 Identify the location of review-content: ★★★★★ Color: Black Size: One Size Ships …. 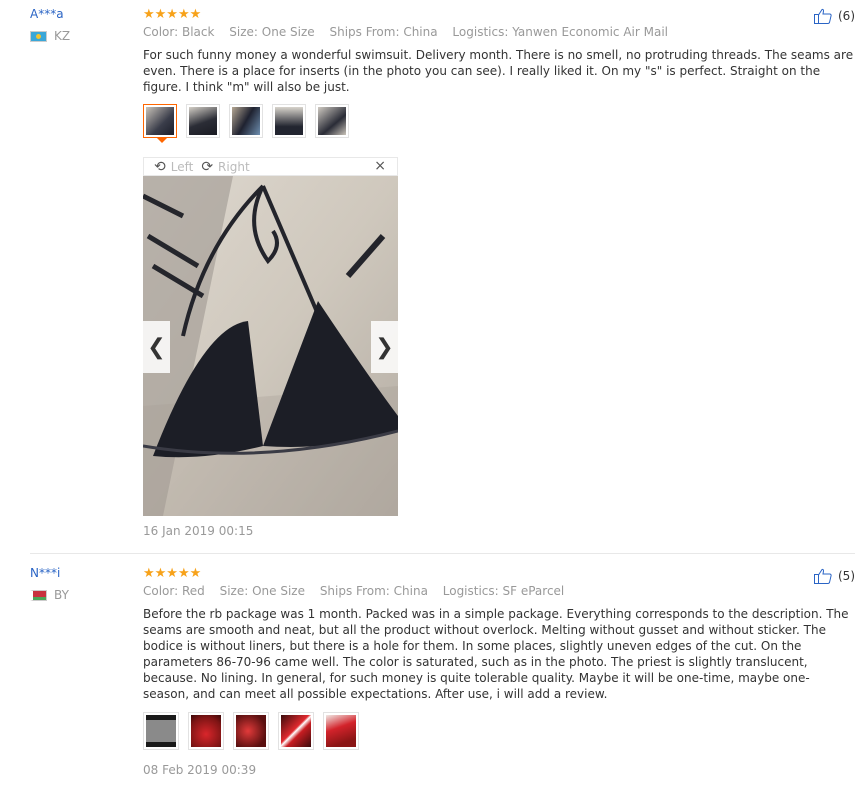
(499, 75).